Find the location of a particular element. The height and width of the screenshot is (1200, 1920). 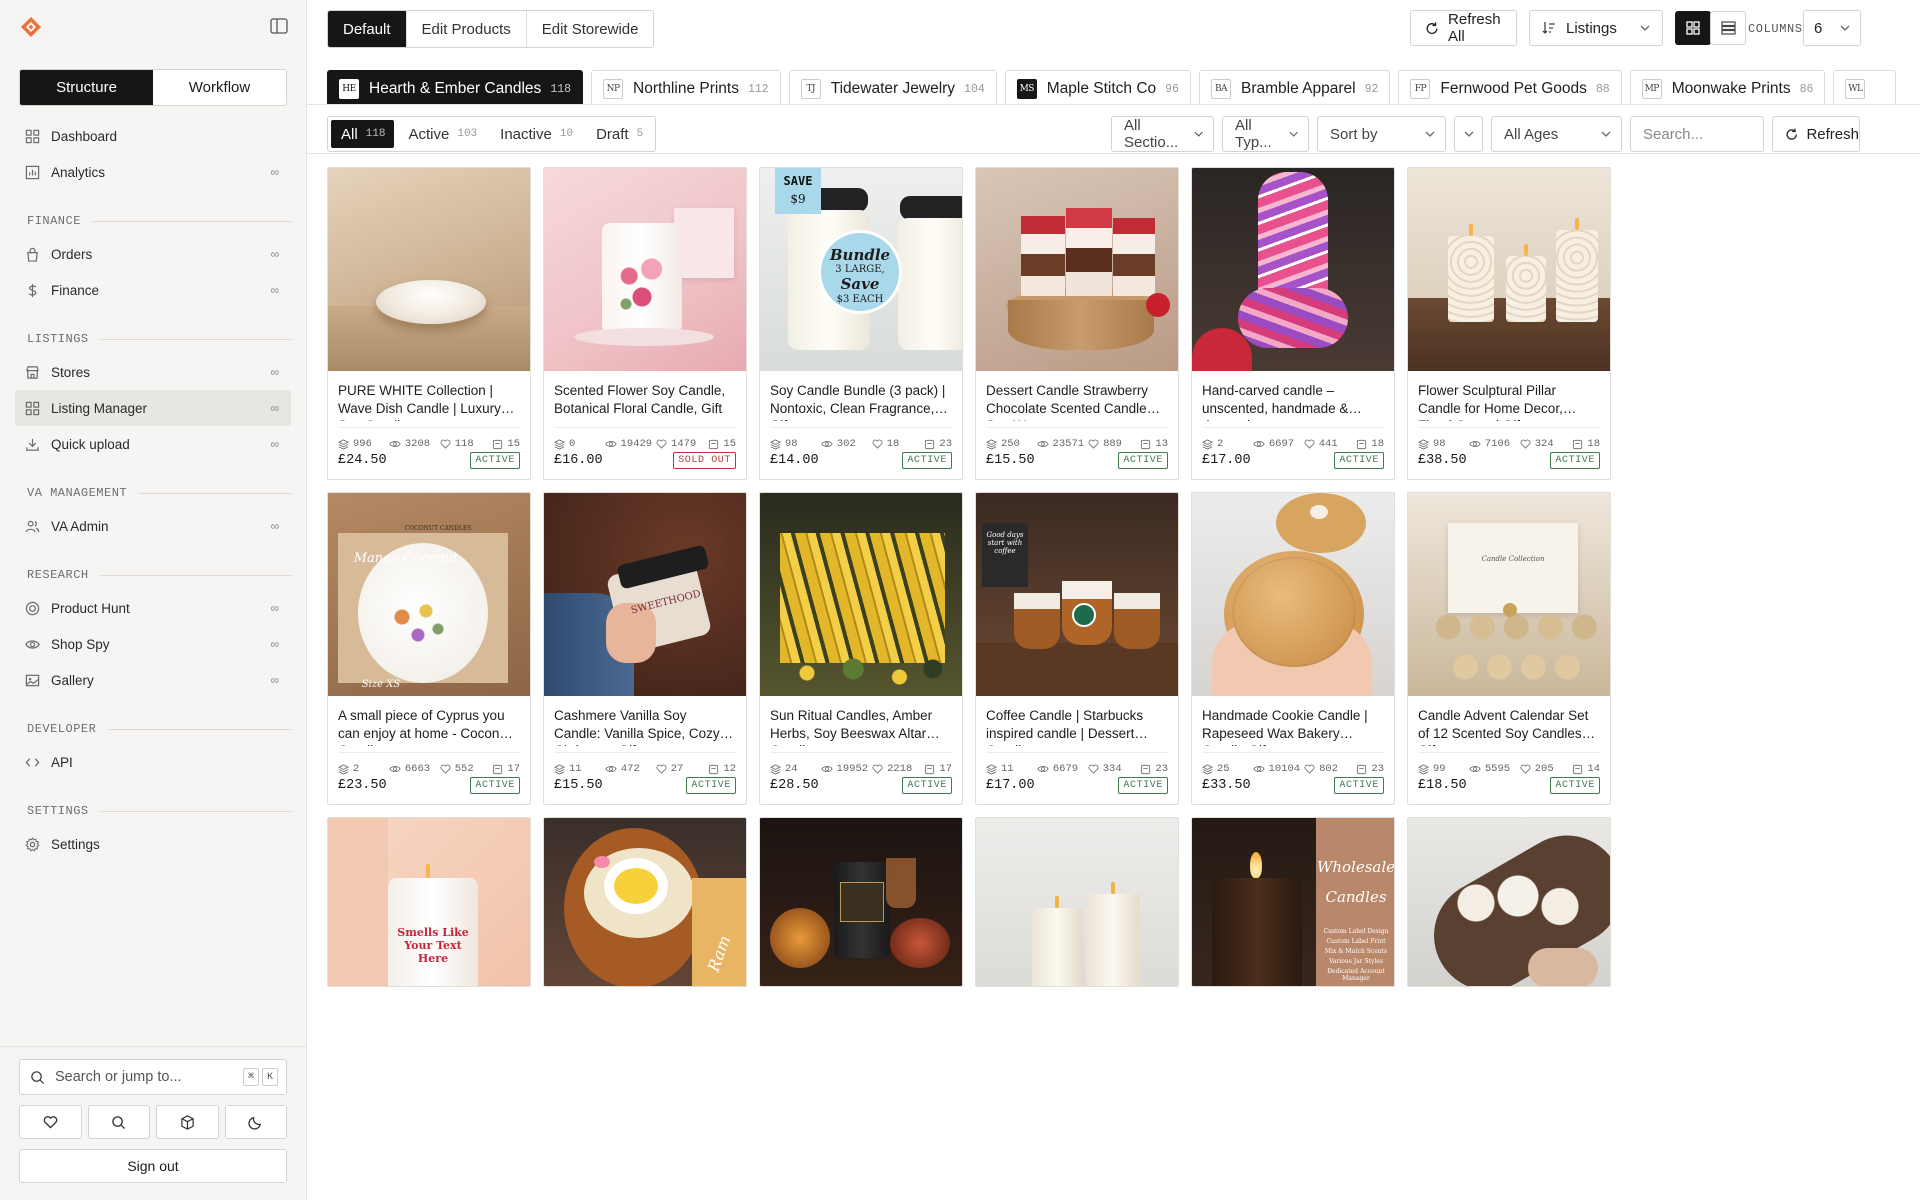

mode-edit-products: Edit Products is located at coordinates (465, 29).